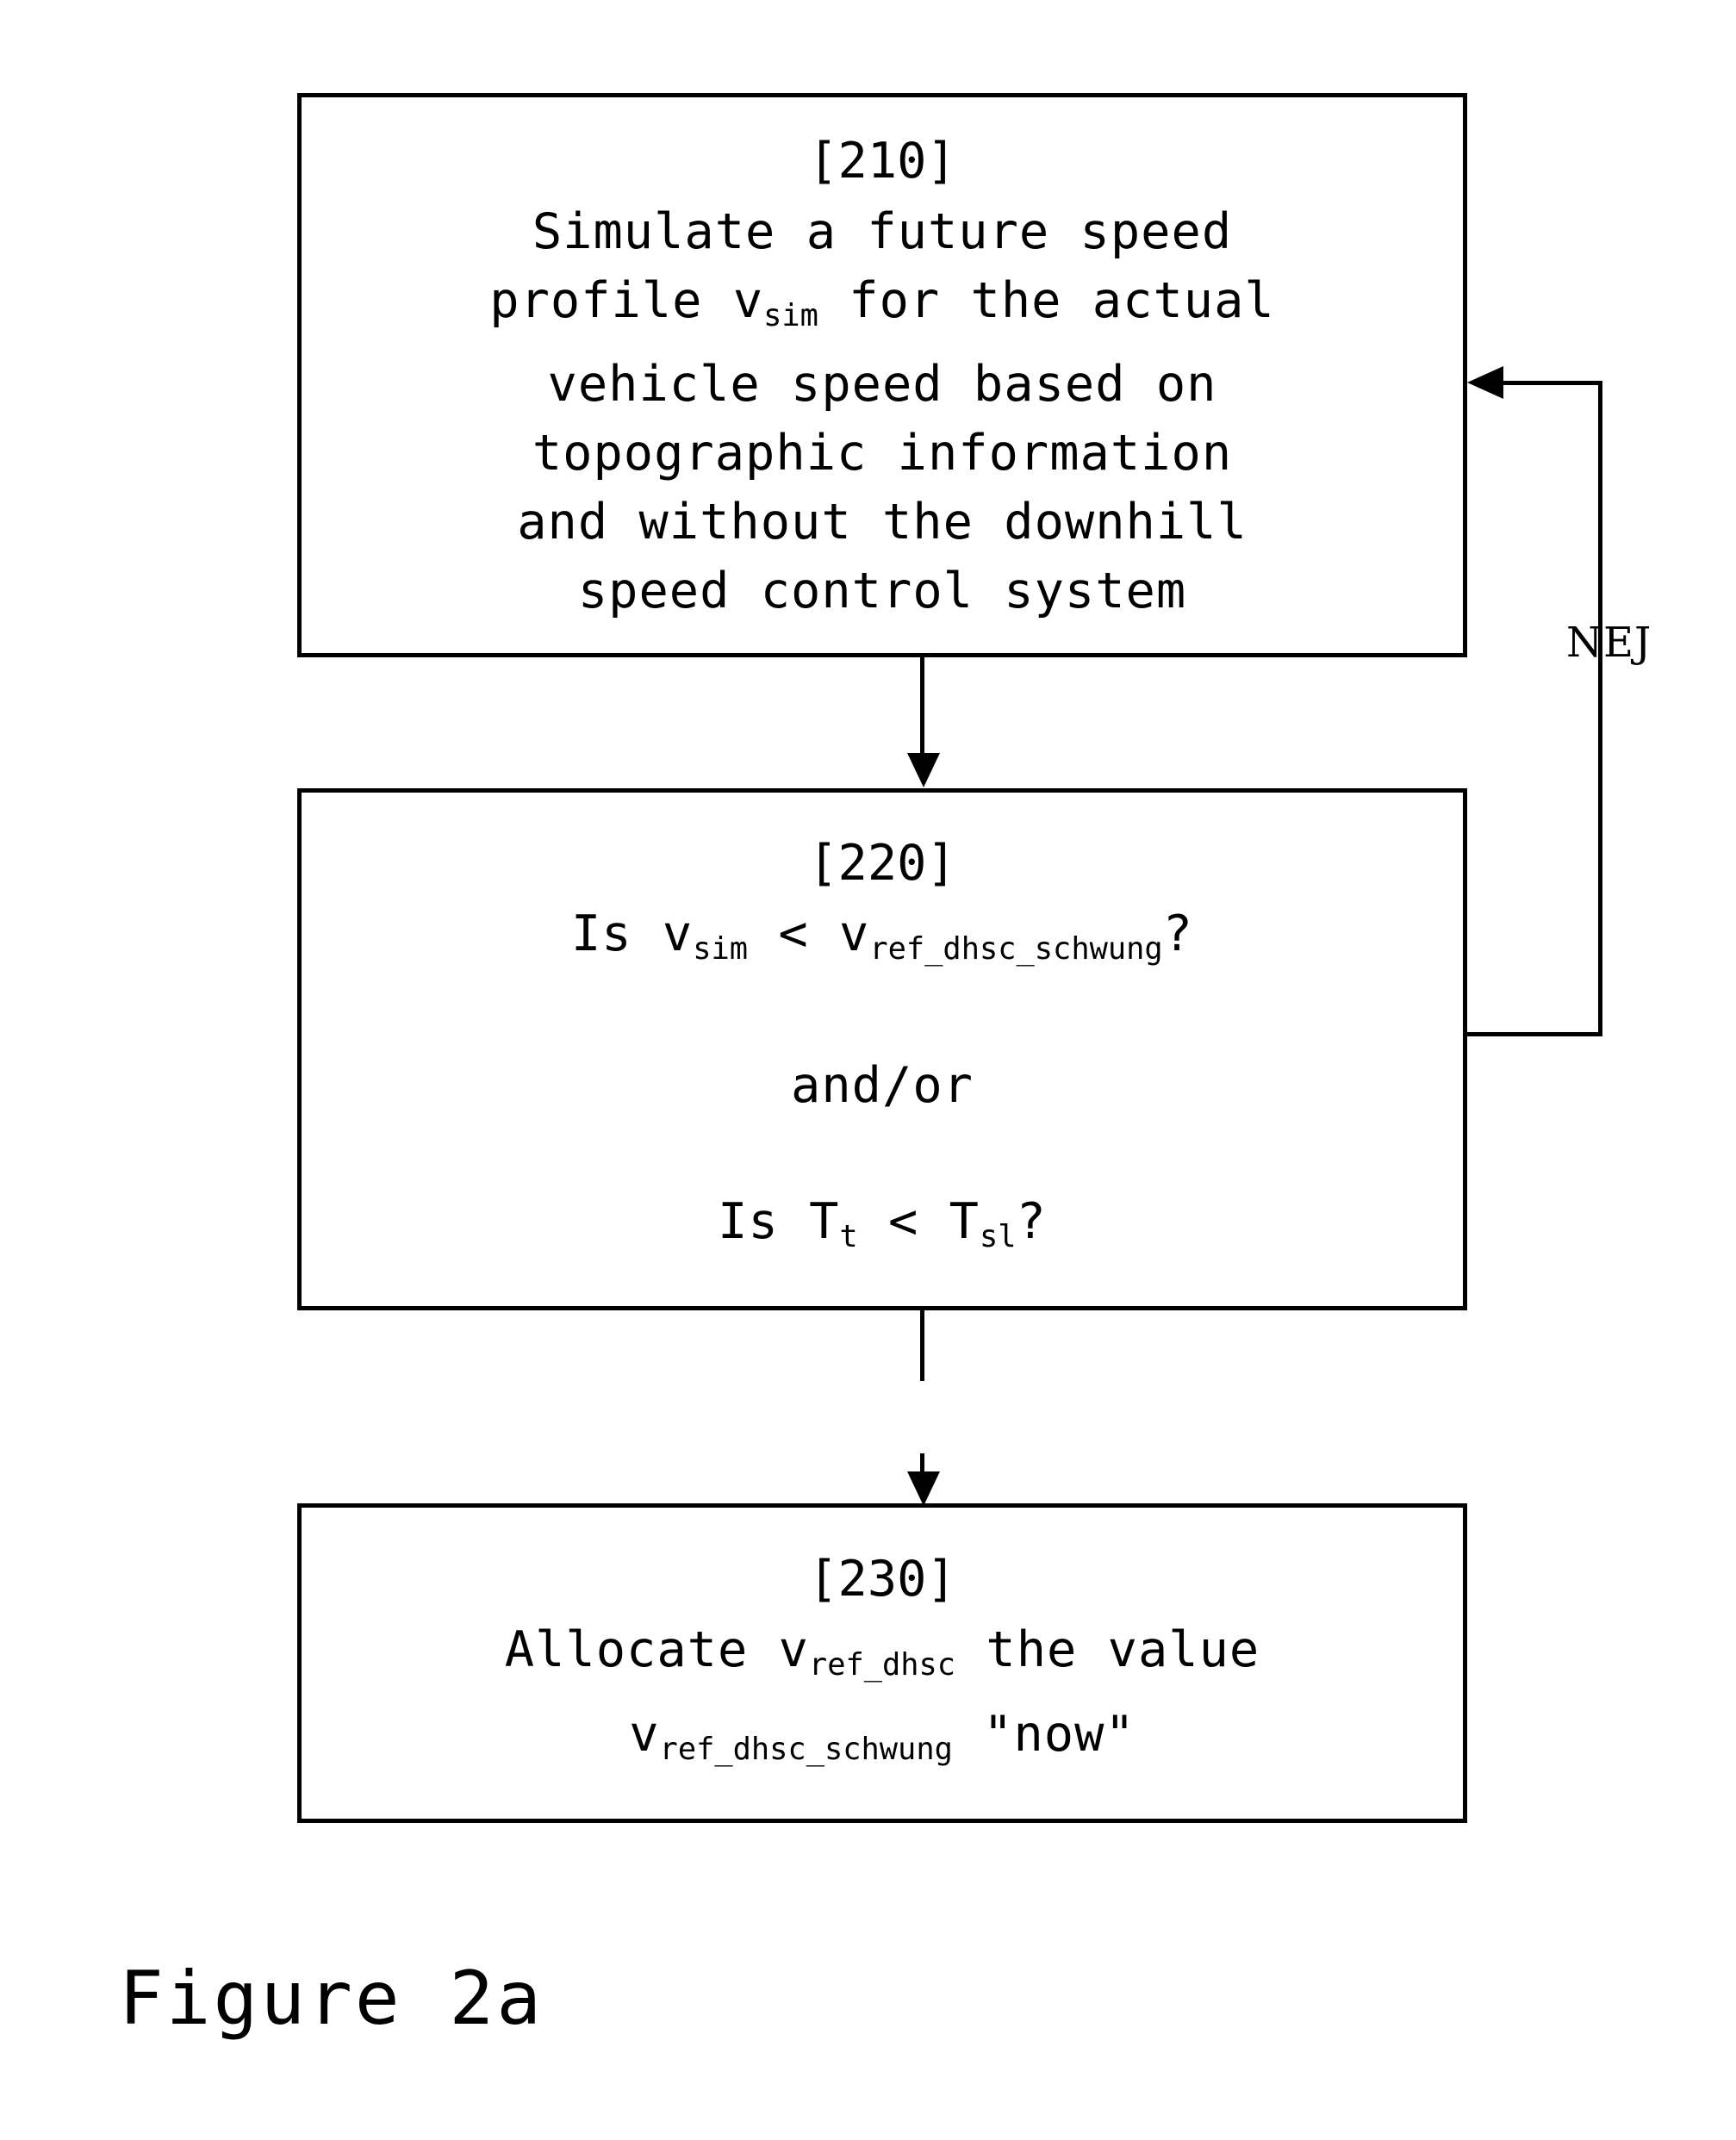 This screenshot has width=1736, height=2140. Describe the element at coordinates (627, 300) in the screenshot. I see `box-210-line-2-pre: profile v` at that location.